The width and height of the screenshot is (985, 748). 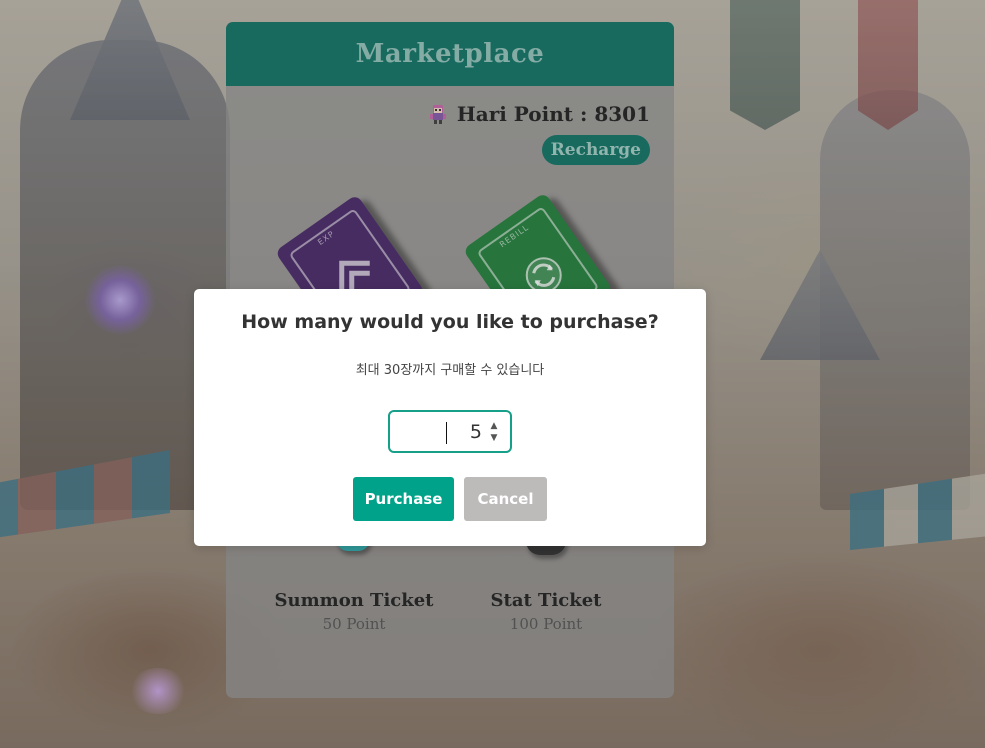 What do you see at coordinates (494, 432) in the screenshot?
I see `spin-buttons: ▲ ▼` at bounding box center [494, 432].